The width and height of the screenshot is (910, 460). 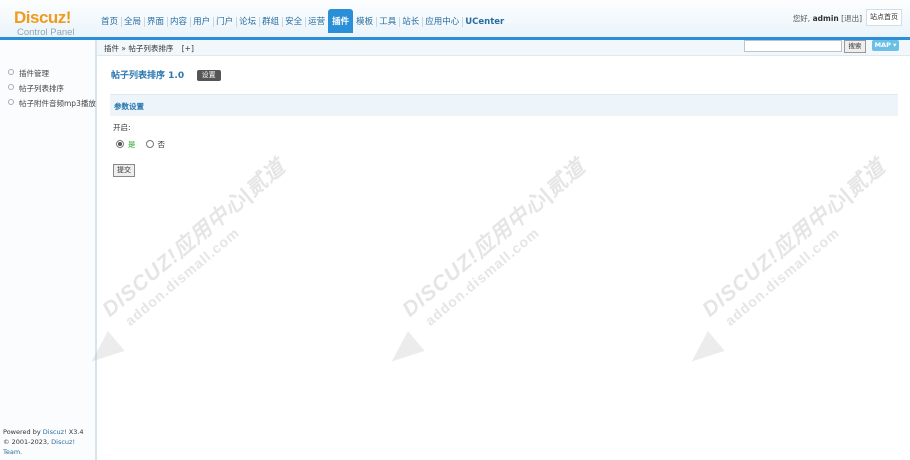 What do you see at coordinates (895, 45) in the screenshot?
I see `chevron-down-icon: ▾` at bounding box center [895, 45].